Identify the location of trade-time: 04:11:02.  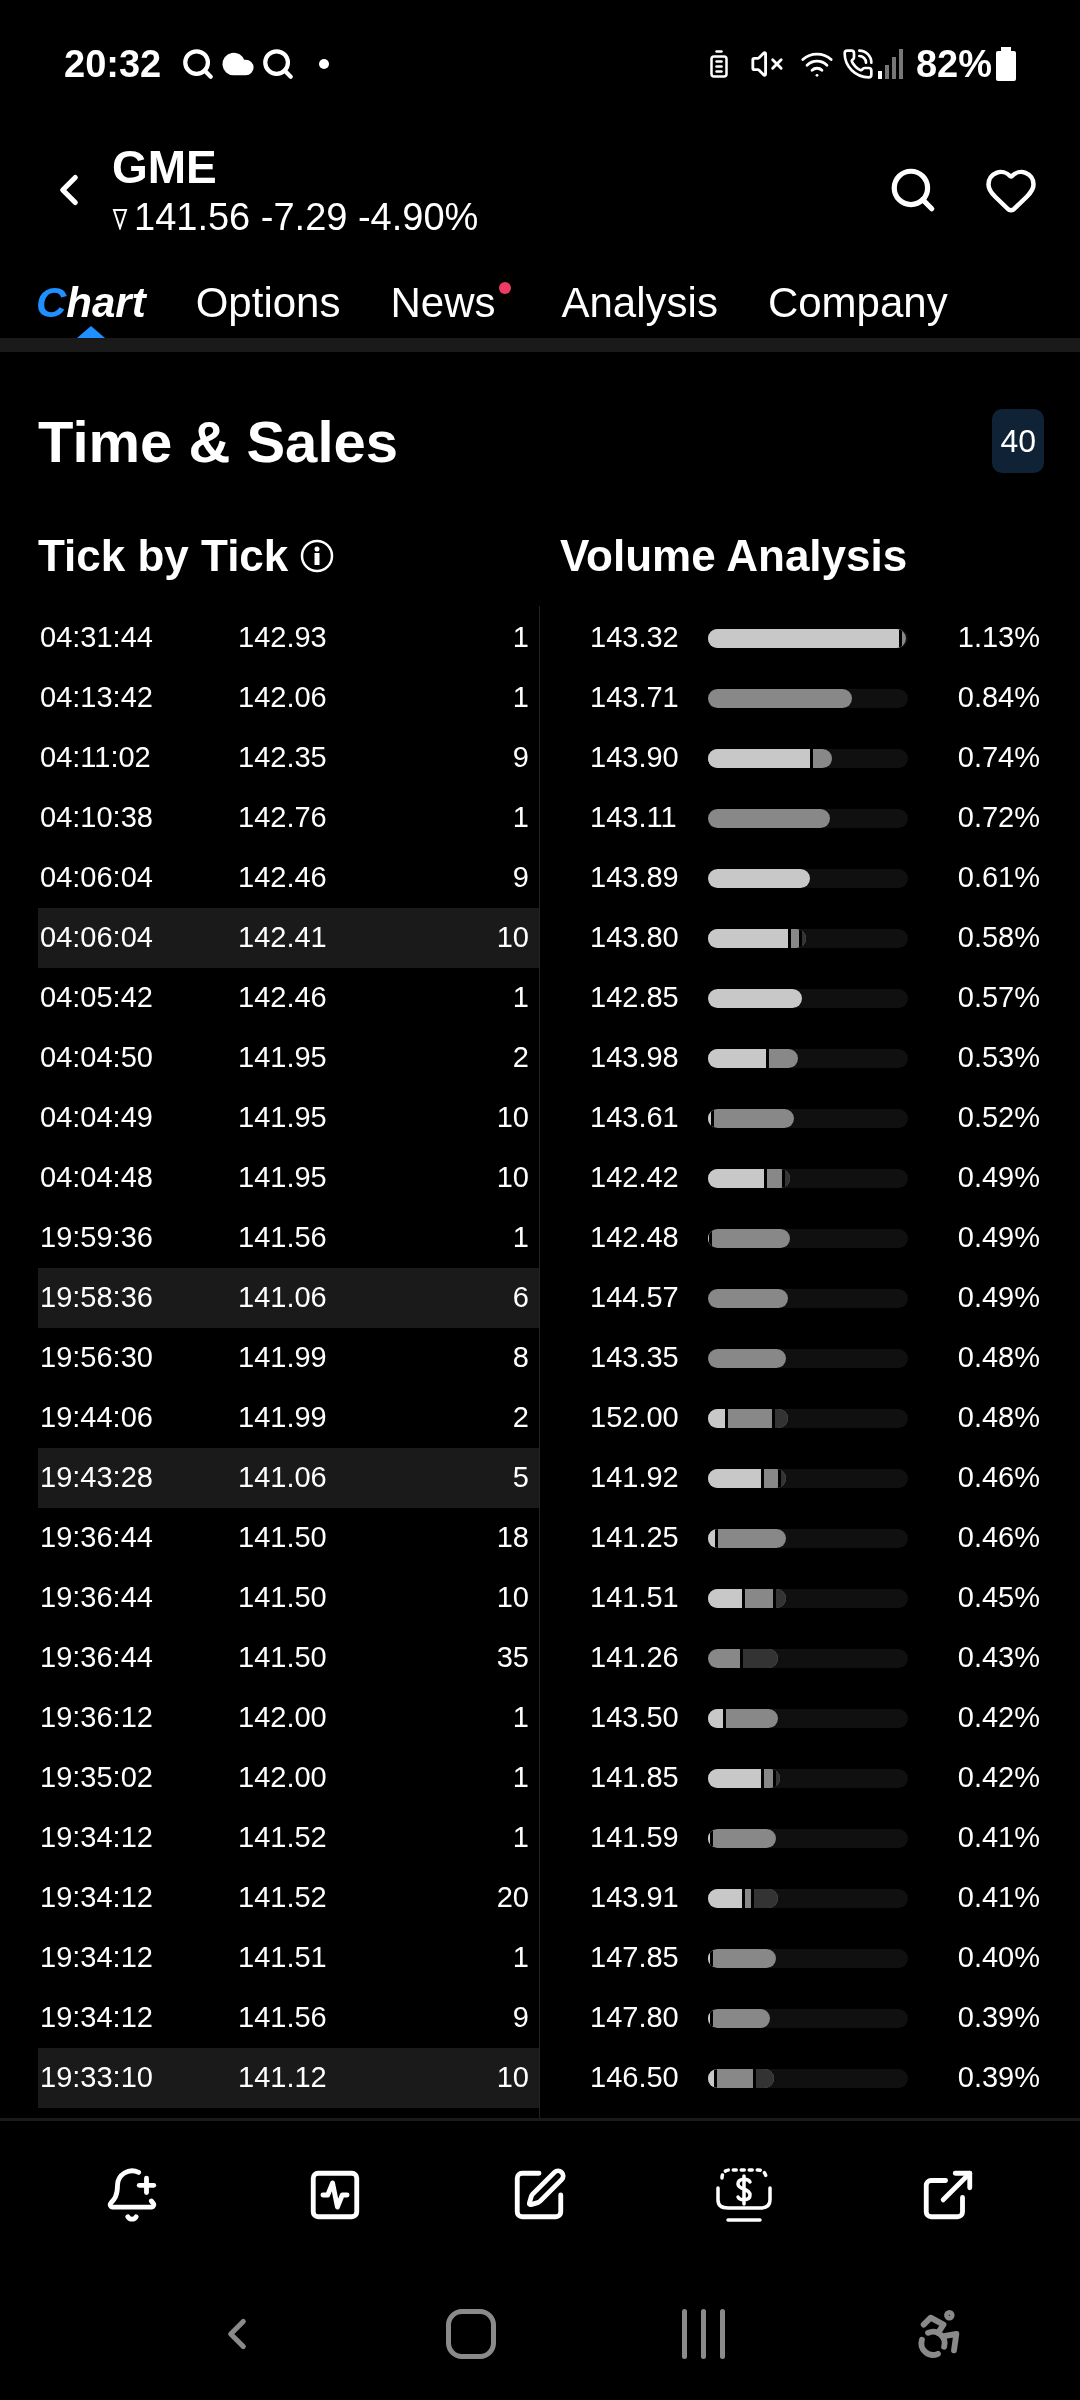
(95, 758).